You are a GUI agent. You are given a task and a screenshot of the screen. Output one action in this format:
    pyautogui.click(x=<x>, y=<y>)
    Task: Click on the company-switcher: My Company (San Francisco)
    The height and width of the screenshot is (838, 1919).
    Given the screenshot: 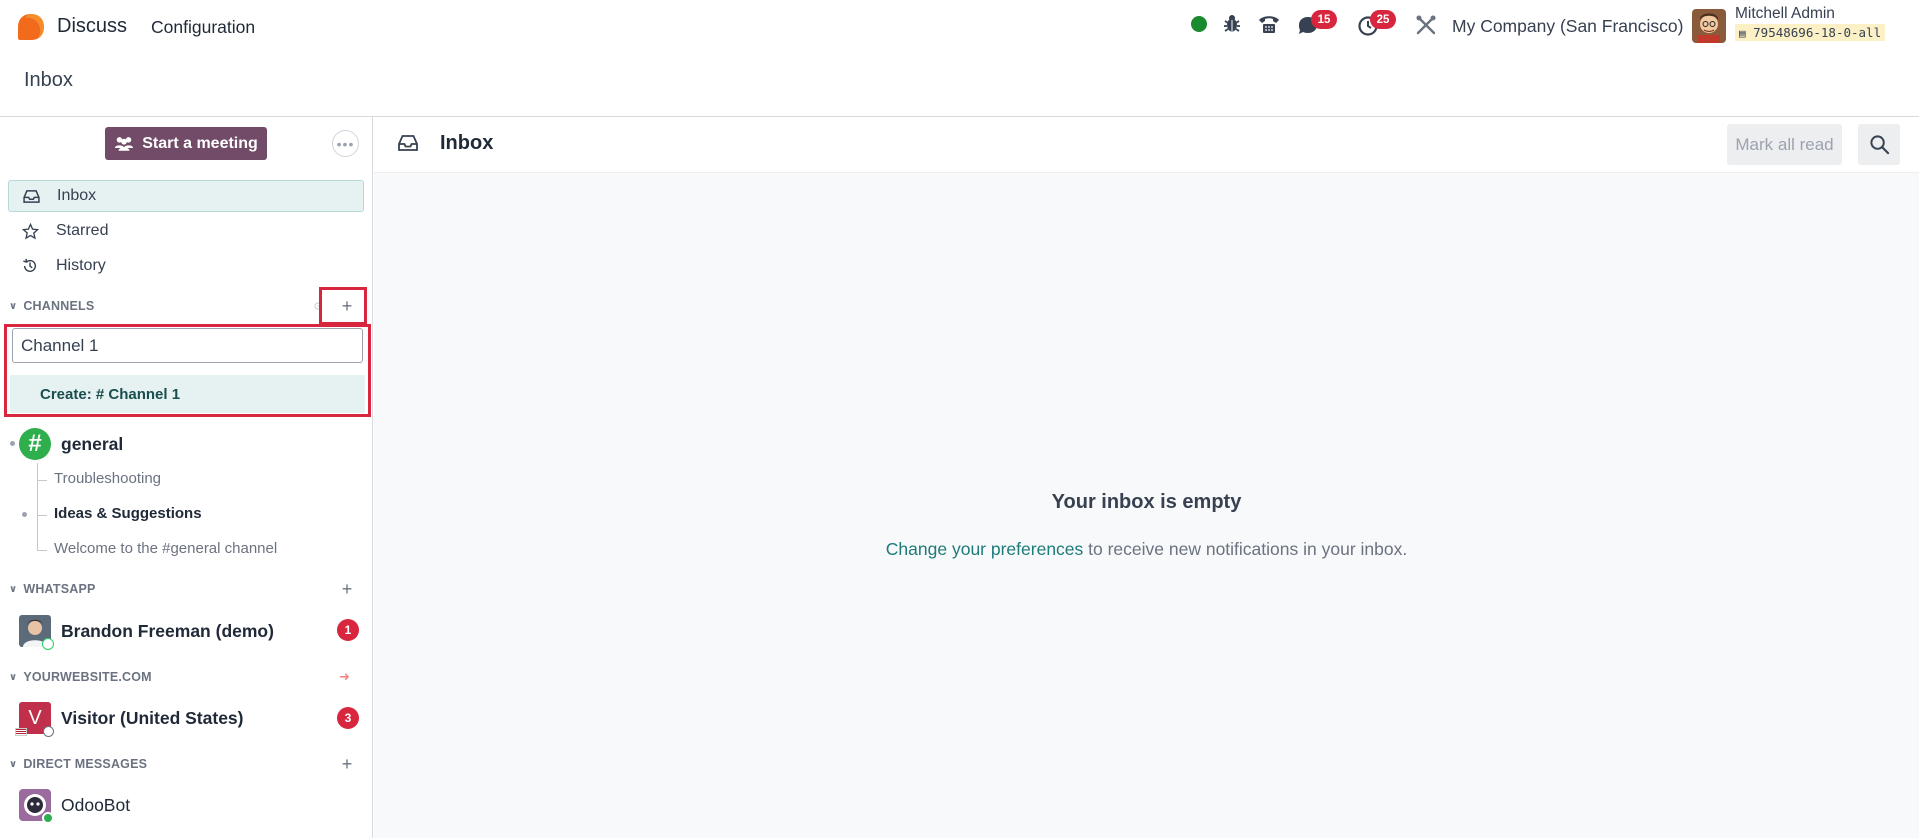 What is the action you would take?
    pyautogui.click(x=1567, y=26)
    